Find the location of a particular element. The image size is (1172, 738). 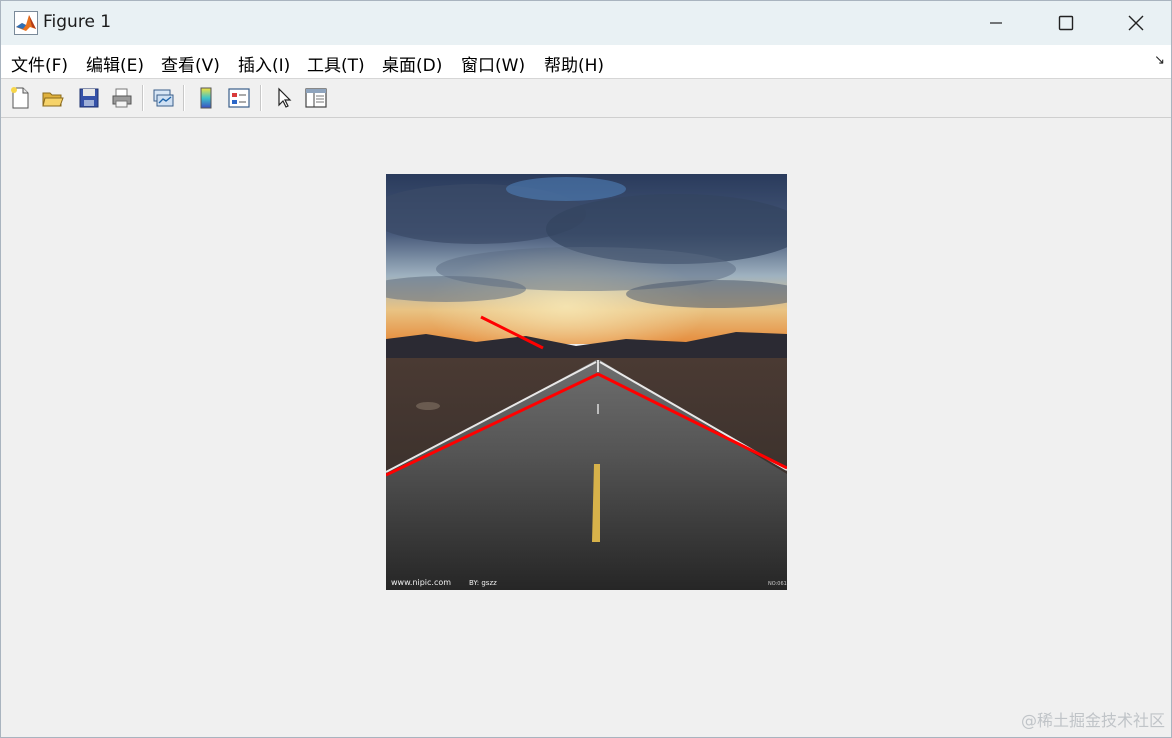

close-icon is located at coordinates (1136, 23).